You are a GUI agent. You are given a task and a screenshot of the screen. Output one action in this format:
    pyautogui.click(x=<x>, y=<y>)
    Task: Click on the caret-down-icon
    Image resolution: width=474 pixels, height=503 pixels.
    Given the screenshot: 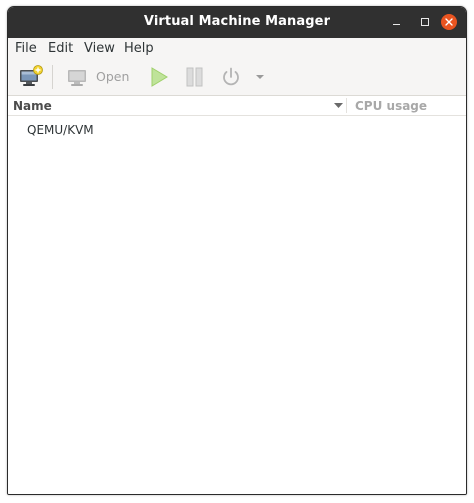 What is the action you would take?
    pyautogui.click(x=260, y=77)
    